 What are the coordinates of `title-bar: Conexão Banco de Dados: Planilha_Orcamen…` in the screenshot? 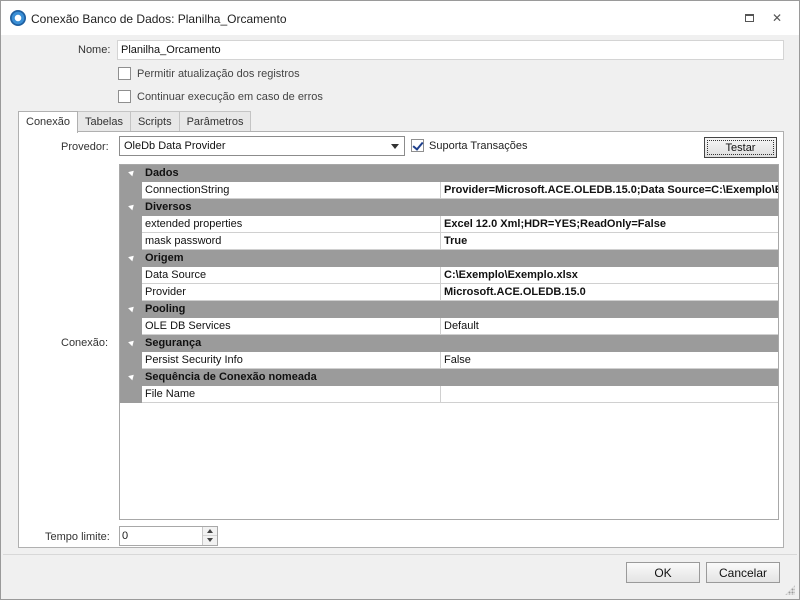 It's located at (400, 18).